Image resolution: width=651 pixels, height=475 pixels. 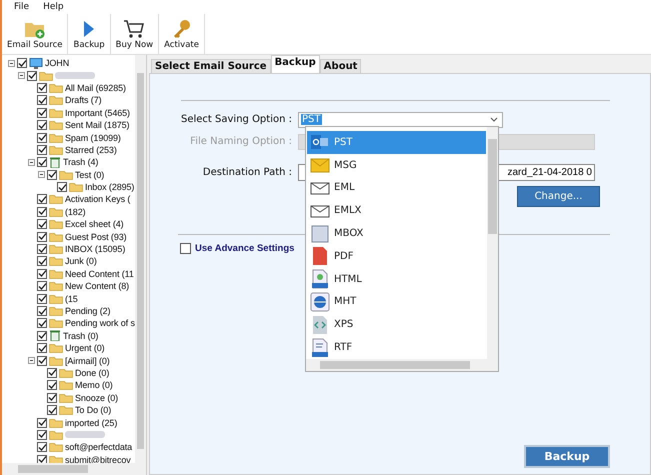 I want to click on folder-label: soft@perfectdata, so click(x=98, y=447).